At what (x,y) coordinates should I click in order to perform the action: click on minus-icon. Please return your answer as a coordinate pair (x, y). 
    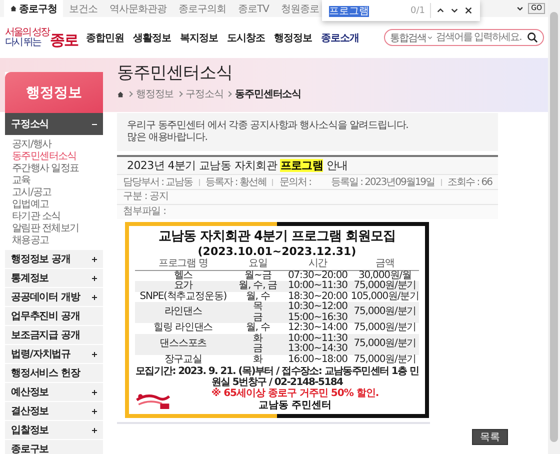
    Looking at the image, I should click on (94, 124).